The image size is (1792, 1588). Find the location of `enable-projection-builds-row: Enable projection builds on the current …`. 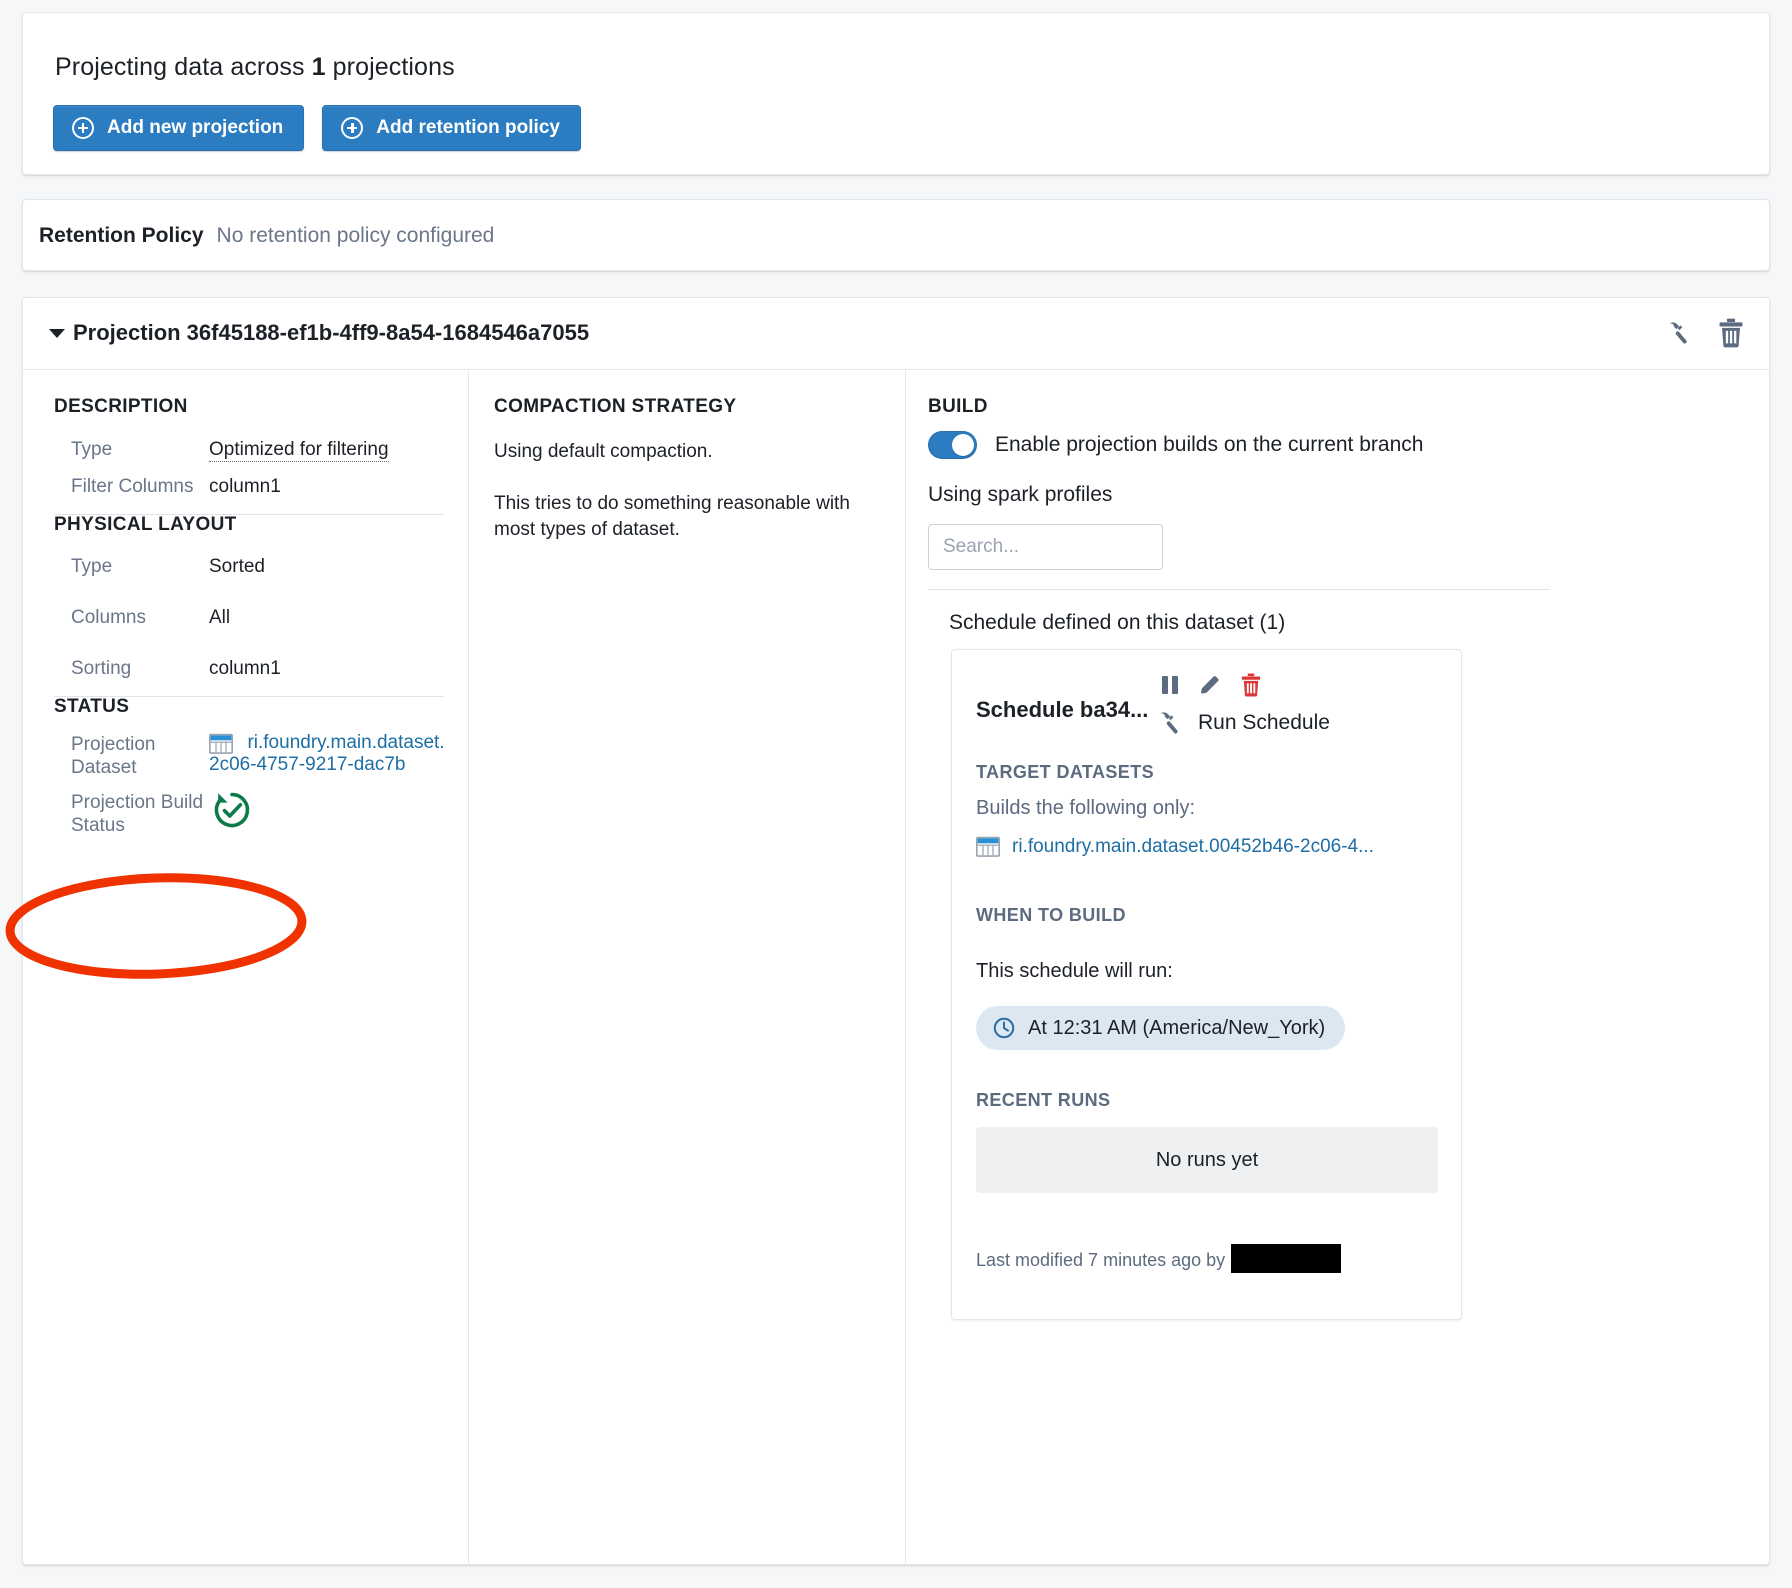

enable-projection-builds-row: Enable projection builds on the current … is located at coordinates (1175, 445).